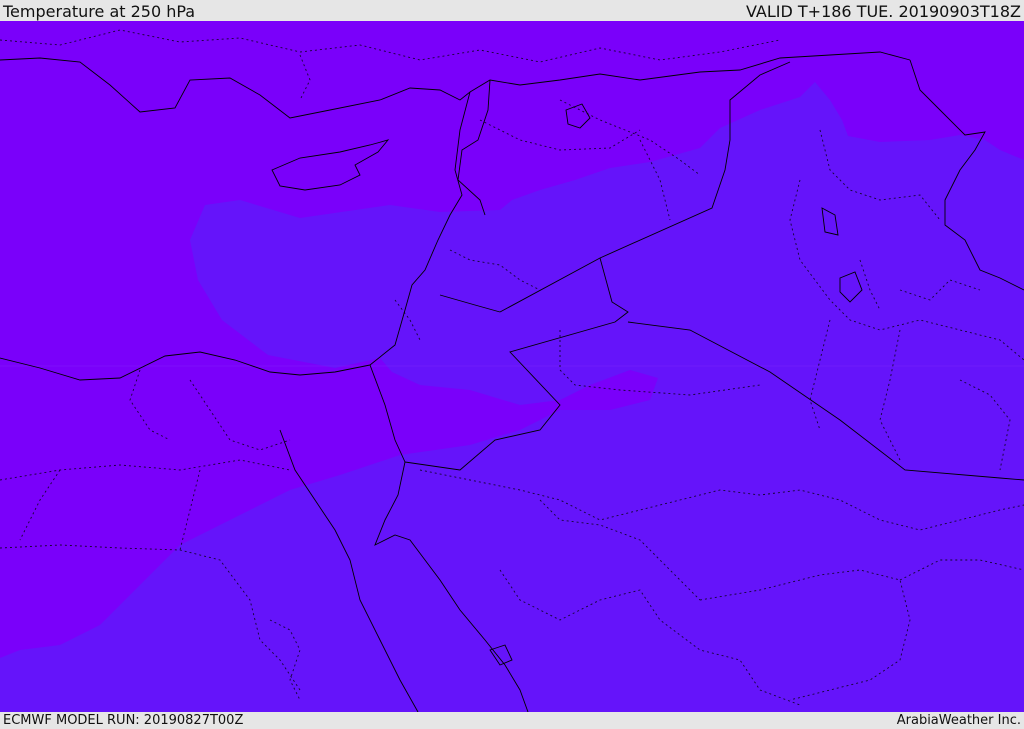 The image size is (1024, 729). I want to click on valid-time-label: VALID T+186 TUE. 20190903T18Z, so click(883, 11).